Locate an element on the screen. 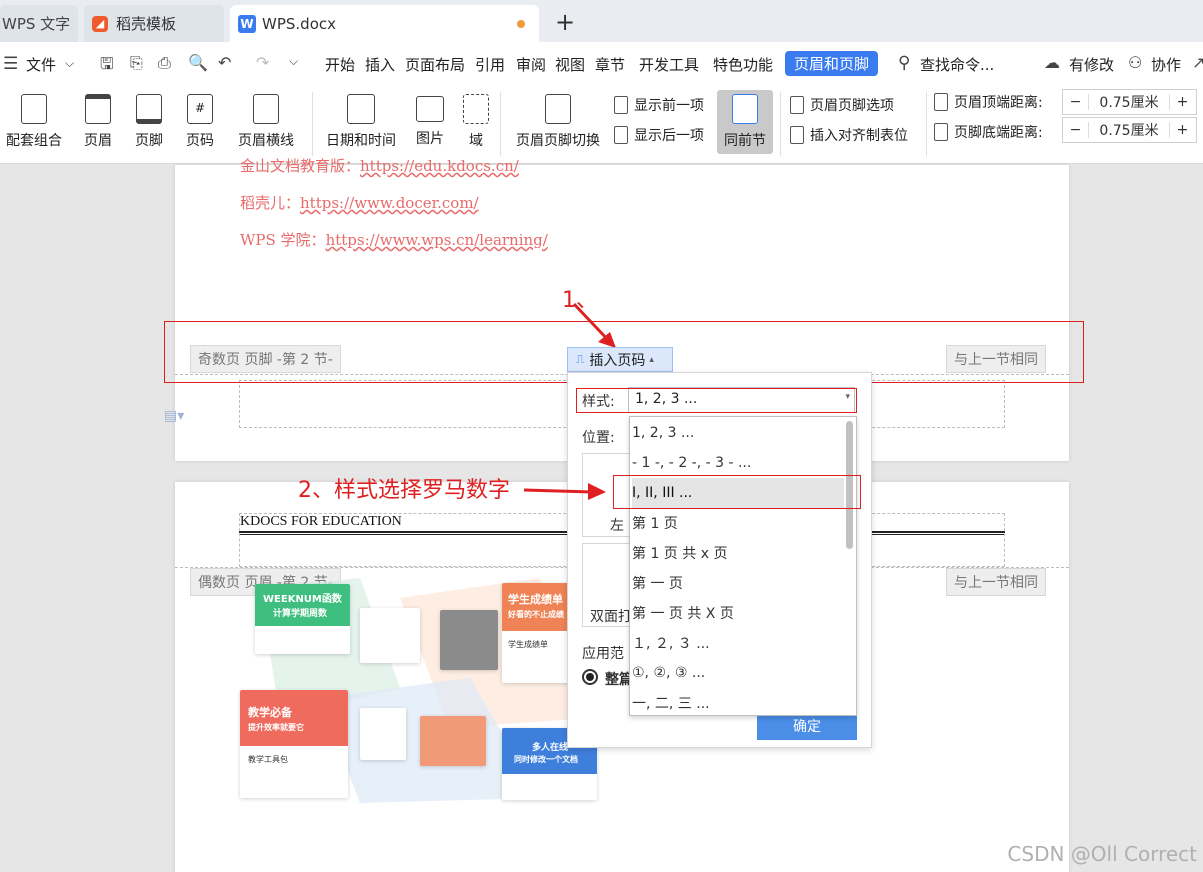  collab-button: 协作 is located at coordinates (1166, 64).